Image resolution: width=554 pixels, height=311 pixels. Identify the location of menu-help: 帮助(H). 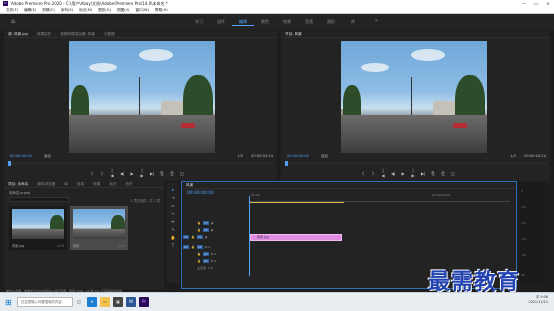
(161, 10).